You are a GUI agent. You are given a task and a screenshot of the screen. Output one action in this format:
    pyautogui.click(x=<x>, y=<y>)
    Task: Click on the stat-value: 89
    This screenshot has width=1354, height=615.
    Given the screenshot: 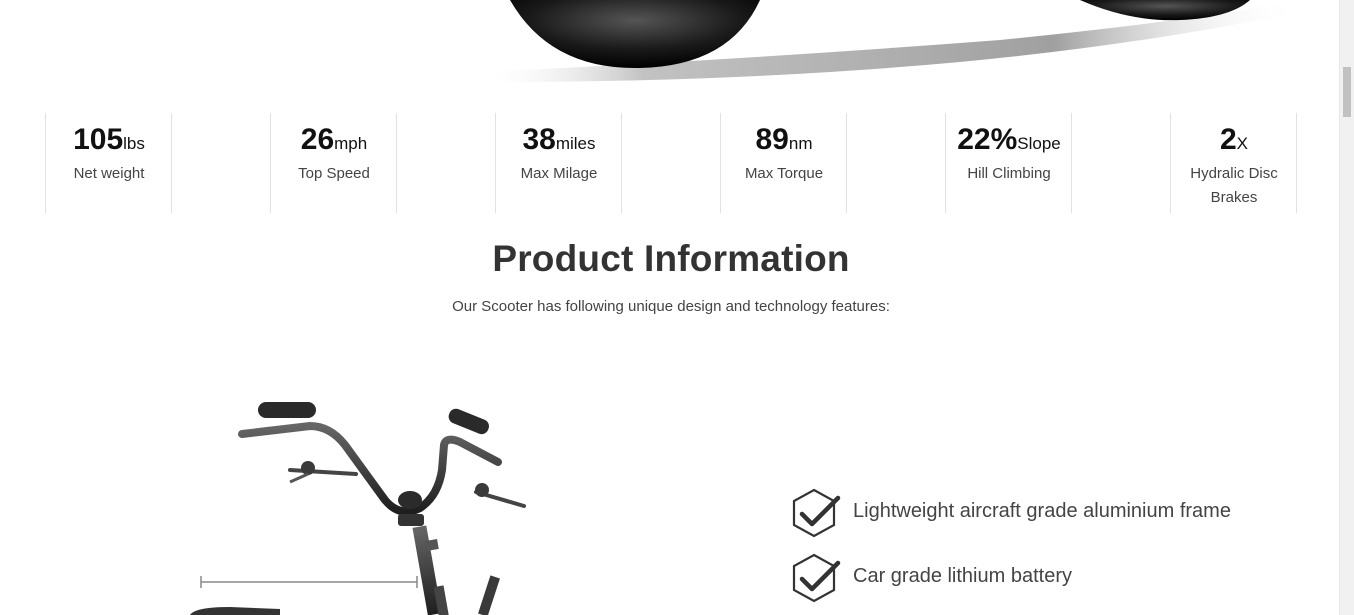 What is the action you would take?
    pyautogui.click(x=772, y=139)
    